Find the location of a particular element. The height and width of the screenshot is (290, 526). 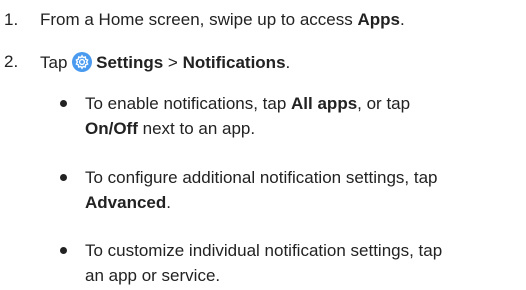

step-text: Tap Settings > Notifications. is located at coordinates (165, 62).